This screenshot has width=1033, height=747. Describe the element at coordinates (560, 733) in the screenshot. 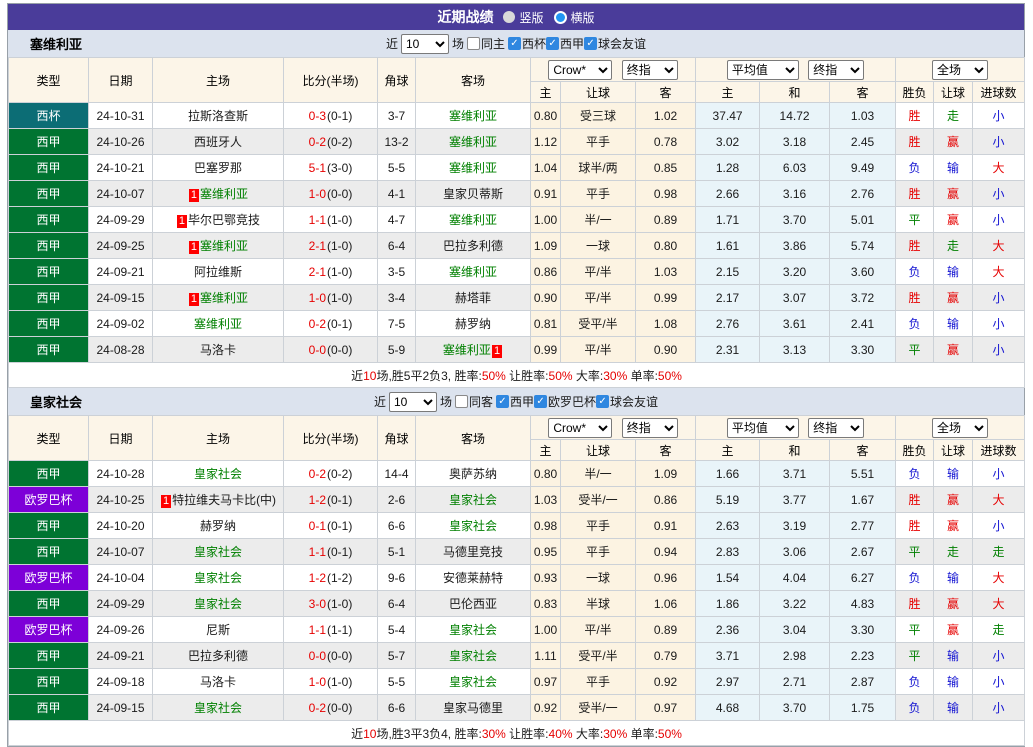

I see `summary-segment: 40%` at that location.